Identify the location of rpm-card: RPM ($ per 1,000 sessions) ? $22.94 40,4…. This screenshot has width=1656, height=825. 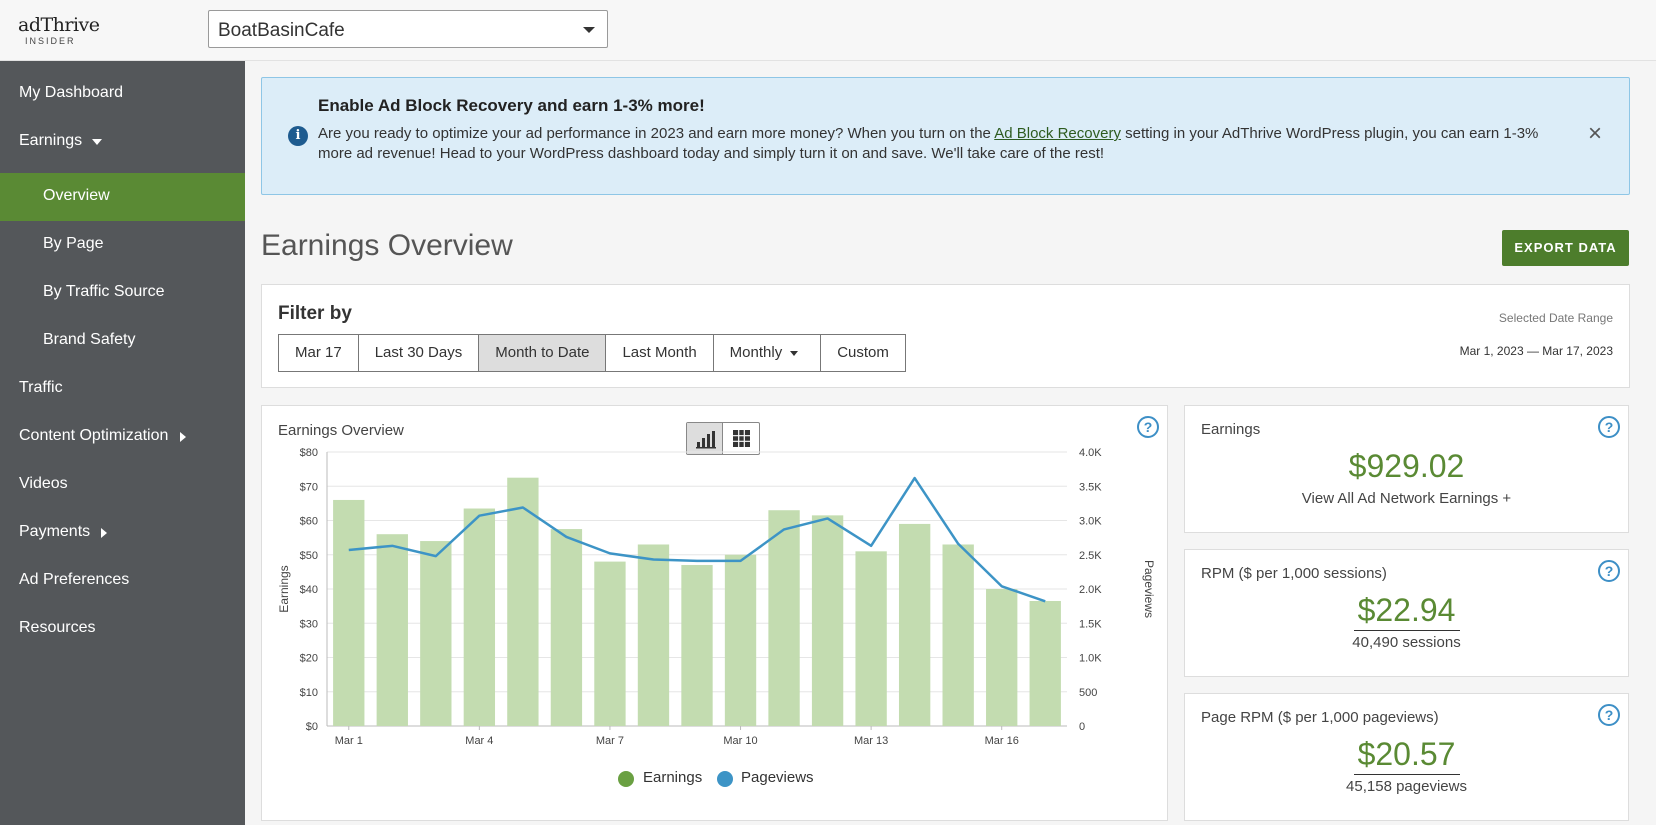
(1406, 613).